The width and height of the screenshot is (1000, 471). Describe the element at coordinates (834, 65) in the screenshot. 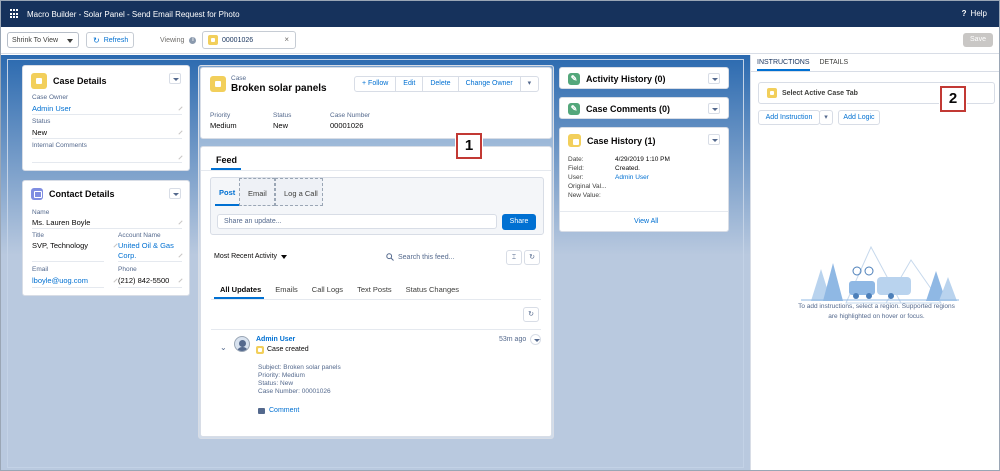

I see `tab-details: DETAILS` at that location.